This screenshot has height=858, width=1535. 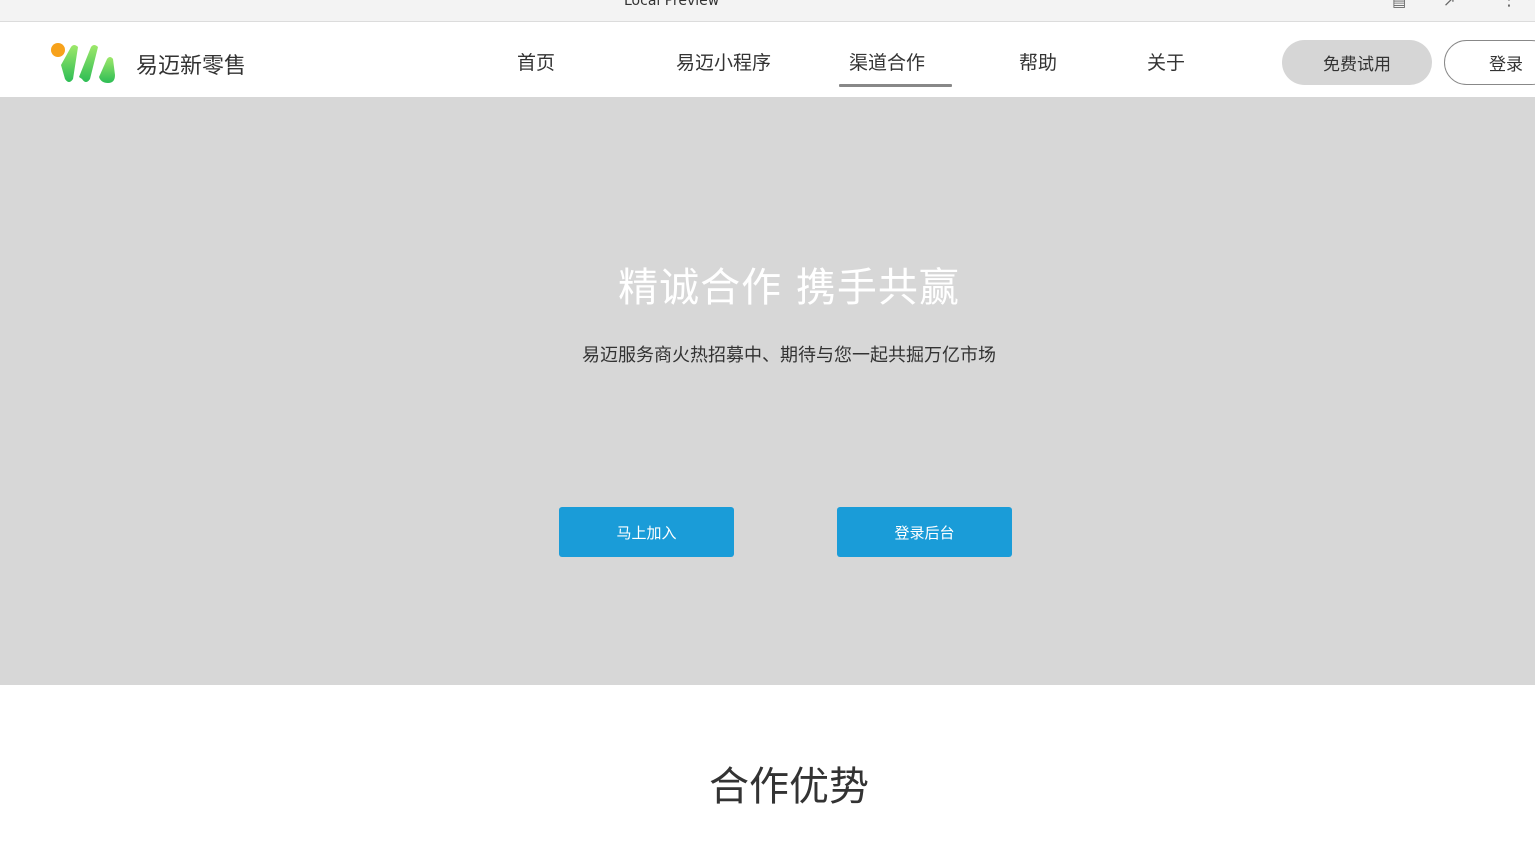 I want to click on backend-login-button: 登录后台, so click(x=924, y=532).